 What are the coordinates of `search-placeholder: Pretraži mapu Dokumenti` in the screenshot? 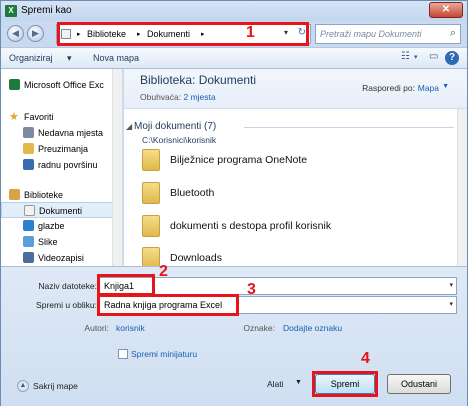 It's located at (371, 34).